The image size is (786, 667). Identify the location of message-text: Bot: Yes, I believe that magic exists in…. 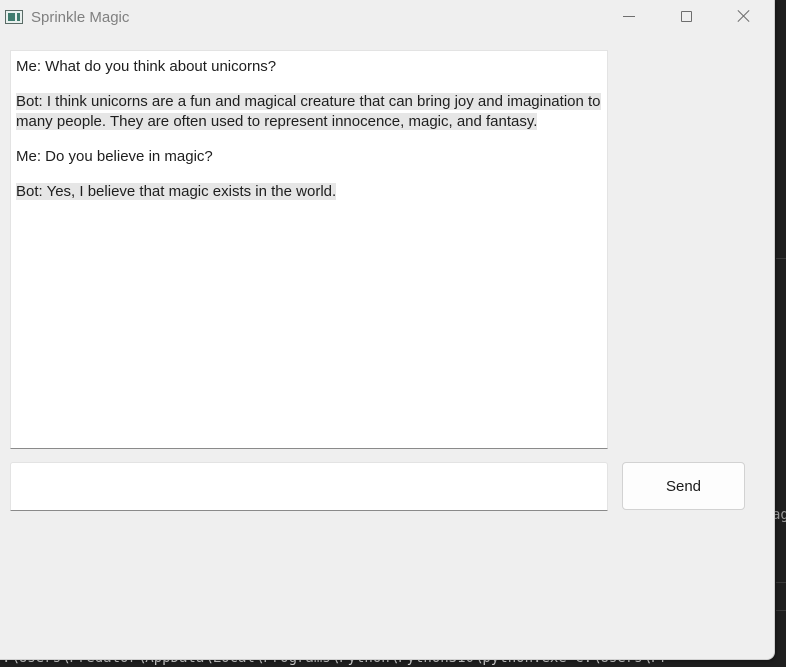
(176, 191).